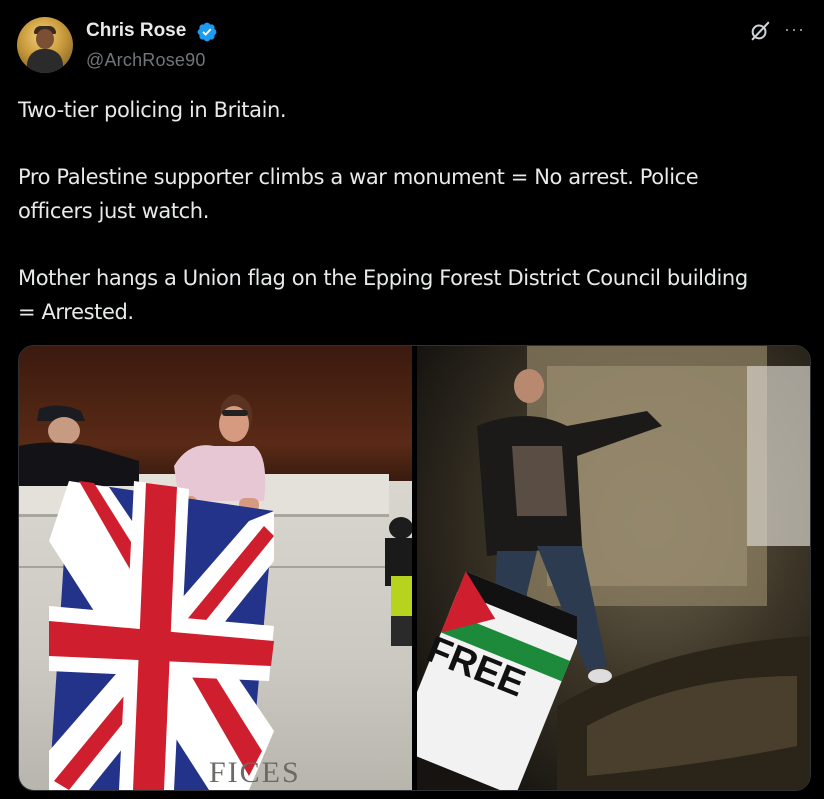 Image resolution: width=824 pixels, height=799 pixels. What do you see at coordinates (146, 60) in the screenshot?
I see `author-handle: @ArchRose90` at bounding box center [146, 60].